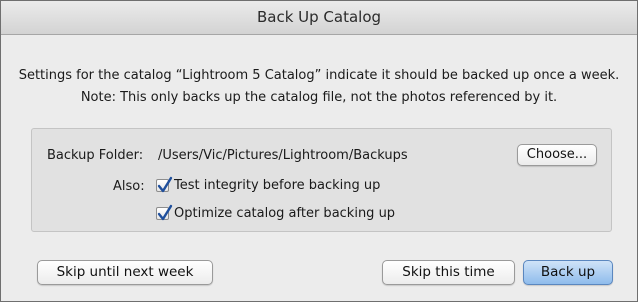 The height and width of the screenshot is (302, 638). I want to click on backup-folder-path: /Users/Vic/Pictures/Lightroom/Backups, so click(283, 155).